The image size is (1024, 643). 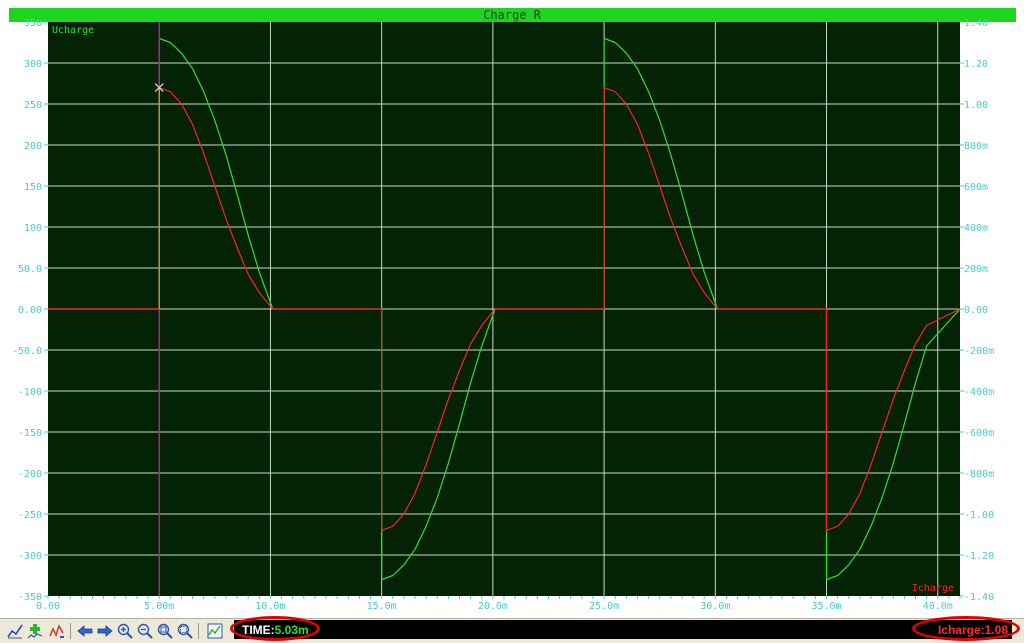 What do you see at coordinates (125, 631) in the screenshot?
I see `zoom-in-icon` at bounding box center [125, 631].